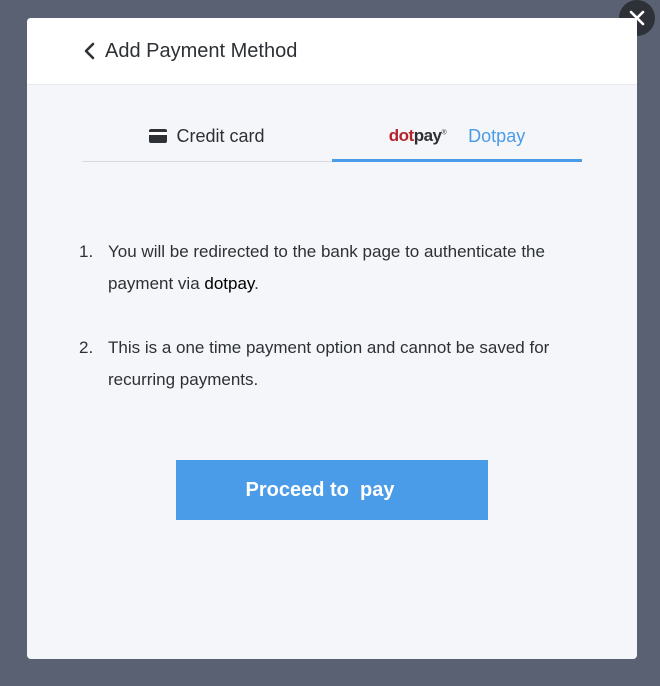  What do you see at coordinates (201, 50) in the screenshot?
I see `modal-title: Add Payment Method` at bounding box center [201, 50].